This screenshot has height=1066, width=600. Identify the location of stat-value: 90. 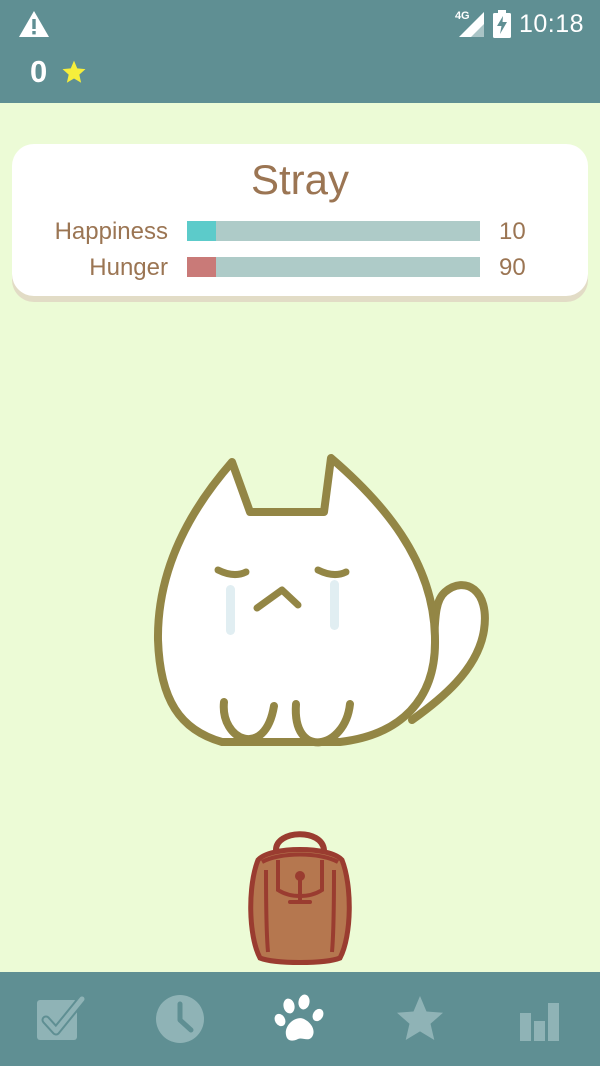
(512, 267).